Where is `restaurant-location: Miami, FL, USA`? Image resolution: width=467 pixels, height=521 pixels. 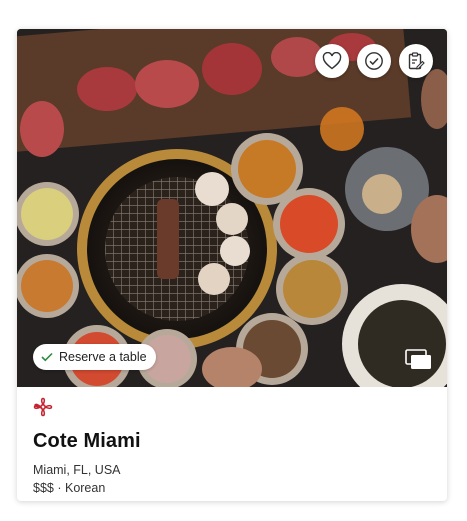 restaurant-location: Miami, FL, USA is located at coordinates (77, 470).